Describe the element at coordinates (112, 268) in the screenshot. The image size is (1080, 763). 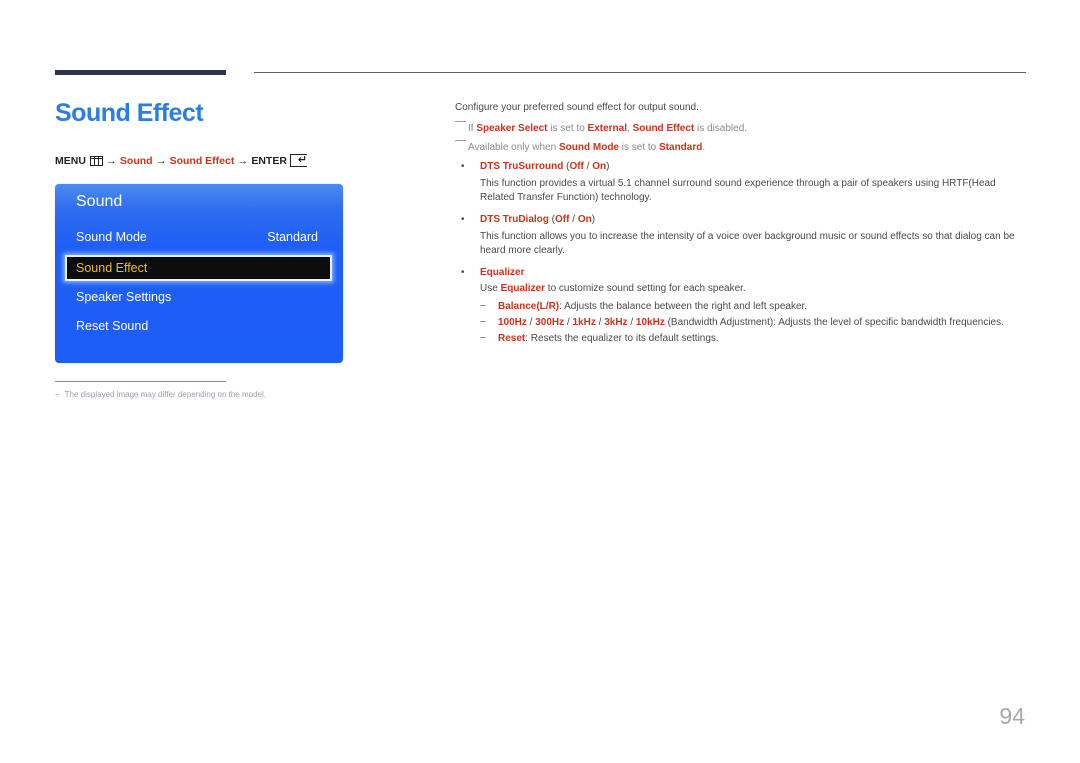
I see `osd-item-label: Sound Effect` at that location.